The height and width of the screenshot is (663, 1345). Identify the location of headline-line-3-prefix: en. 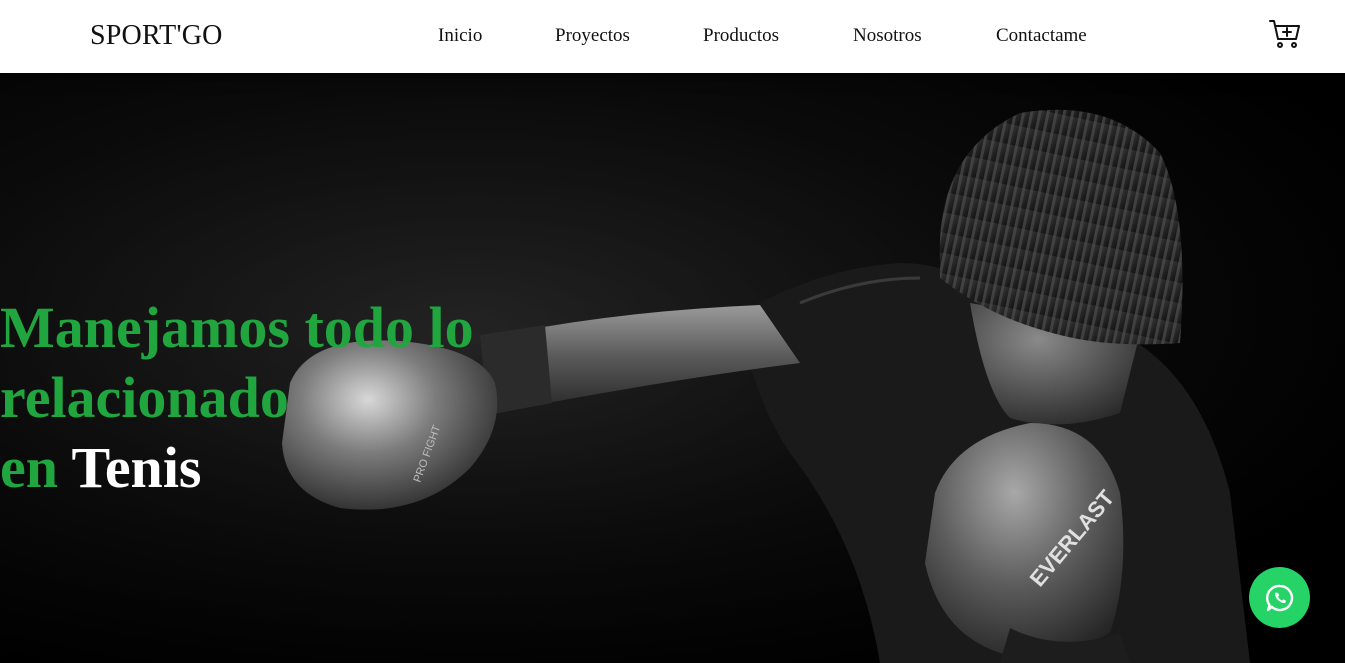
(29, 467).